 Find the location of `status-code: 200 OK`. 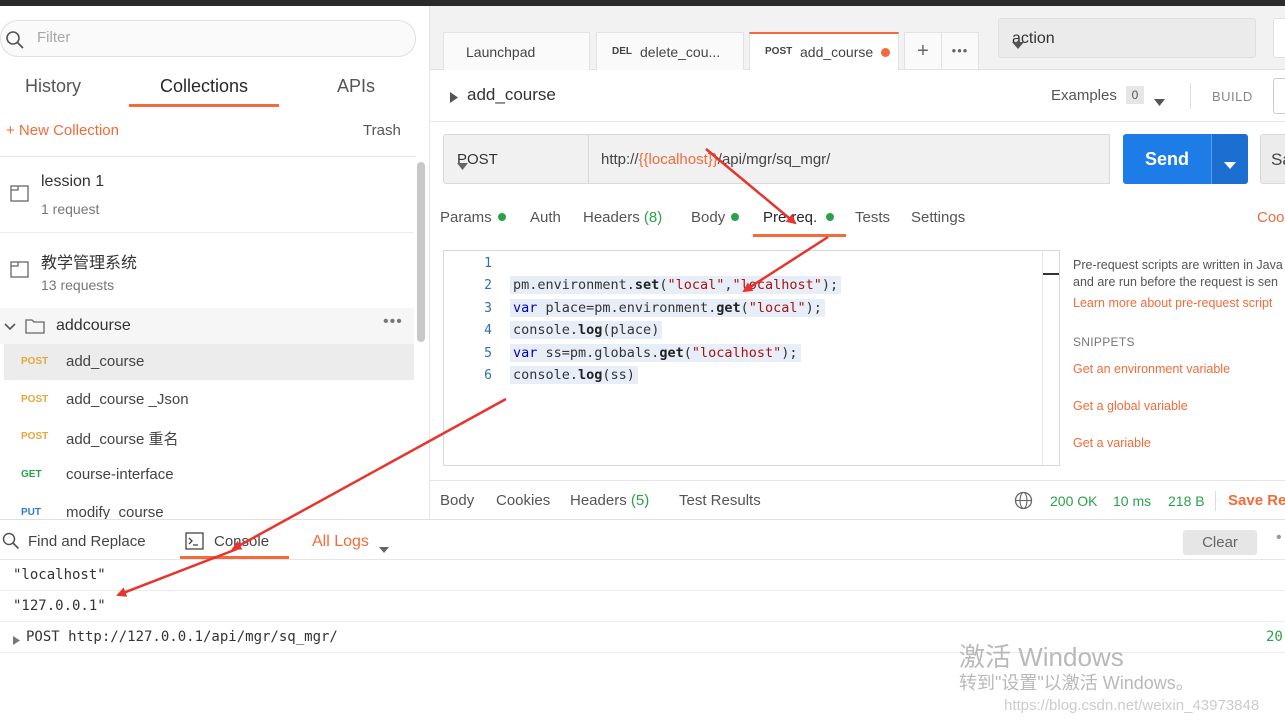

status-code: 200 OK is located at coordinates (1074, 501).